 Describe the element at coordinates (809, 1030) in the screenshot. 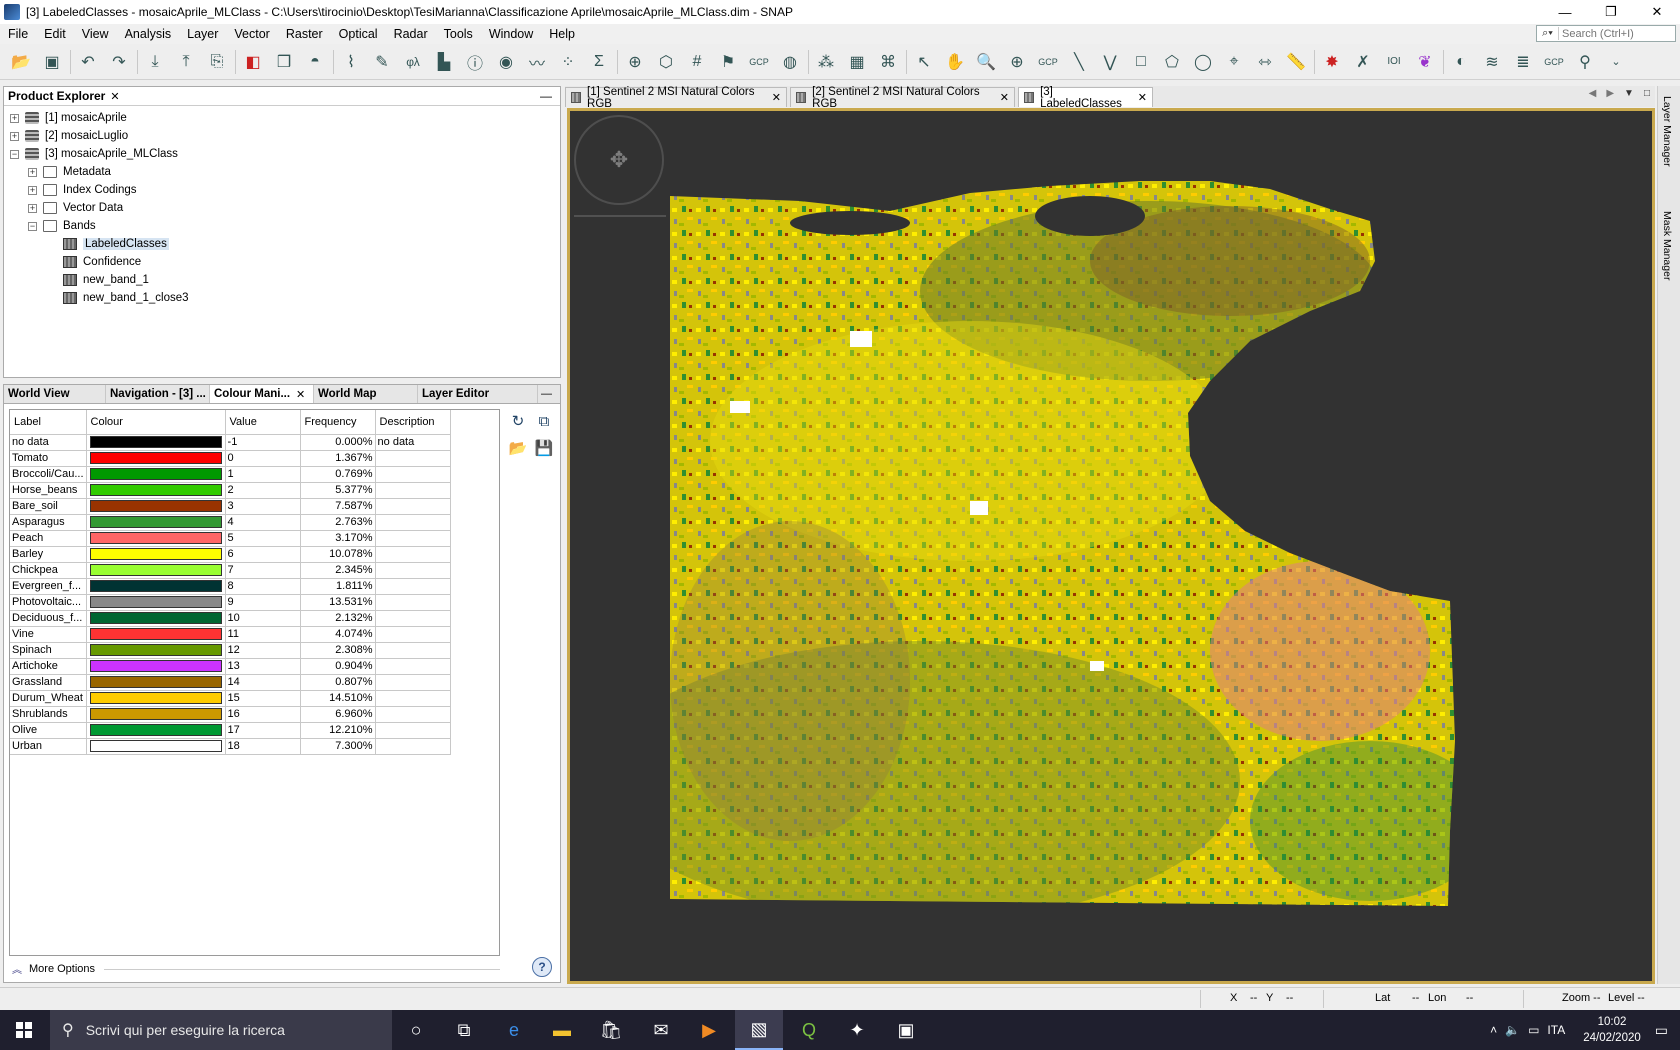

I see `qgis-icon: Q` at that location.